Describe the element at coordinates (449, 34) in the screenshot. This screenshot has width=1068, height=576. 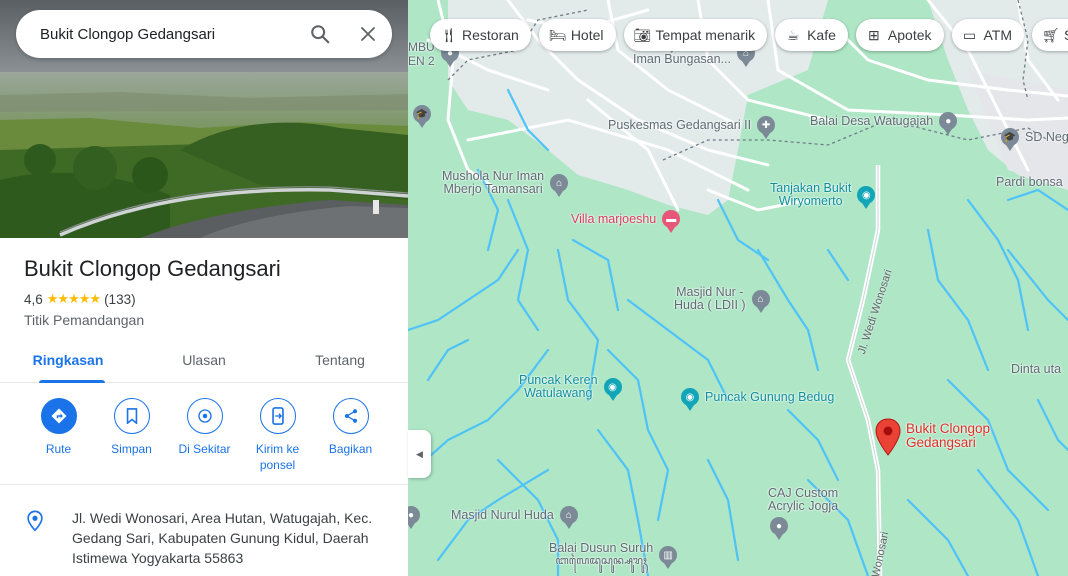
I see `fork-knife-icon: 🍴︎` at that location.